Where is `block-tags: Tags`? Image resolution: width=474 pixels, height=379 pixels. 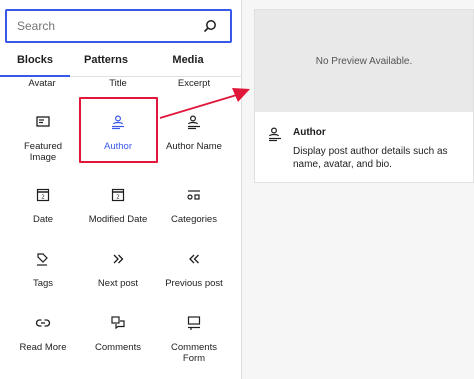
block-tags: Tags is located at coordinates (43, 270).